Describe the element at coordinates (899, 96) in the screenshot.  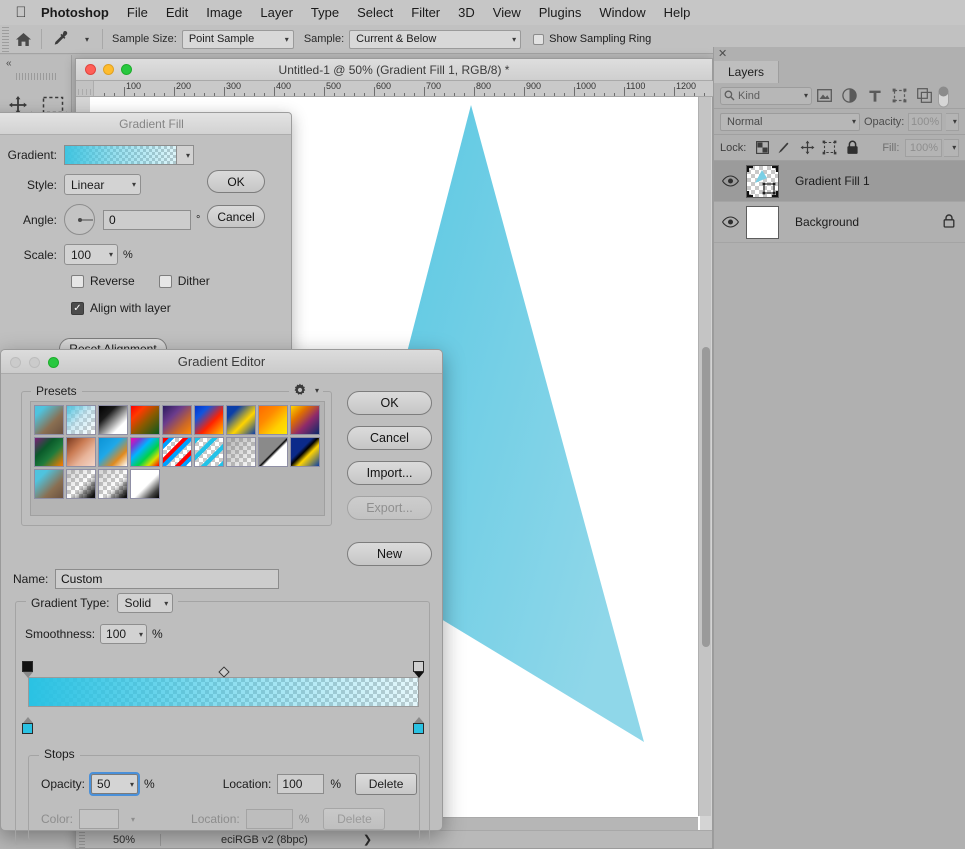
I see `shape-filter-icon` at that location.